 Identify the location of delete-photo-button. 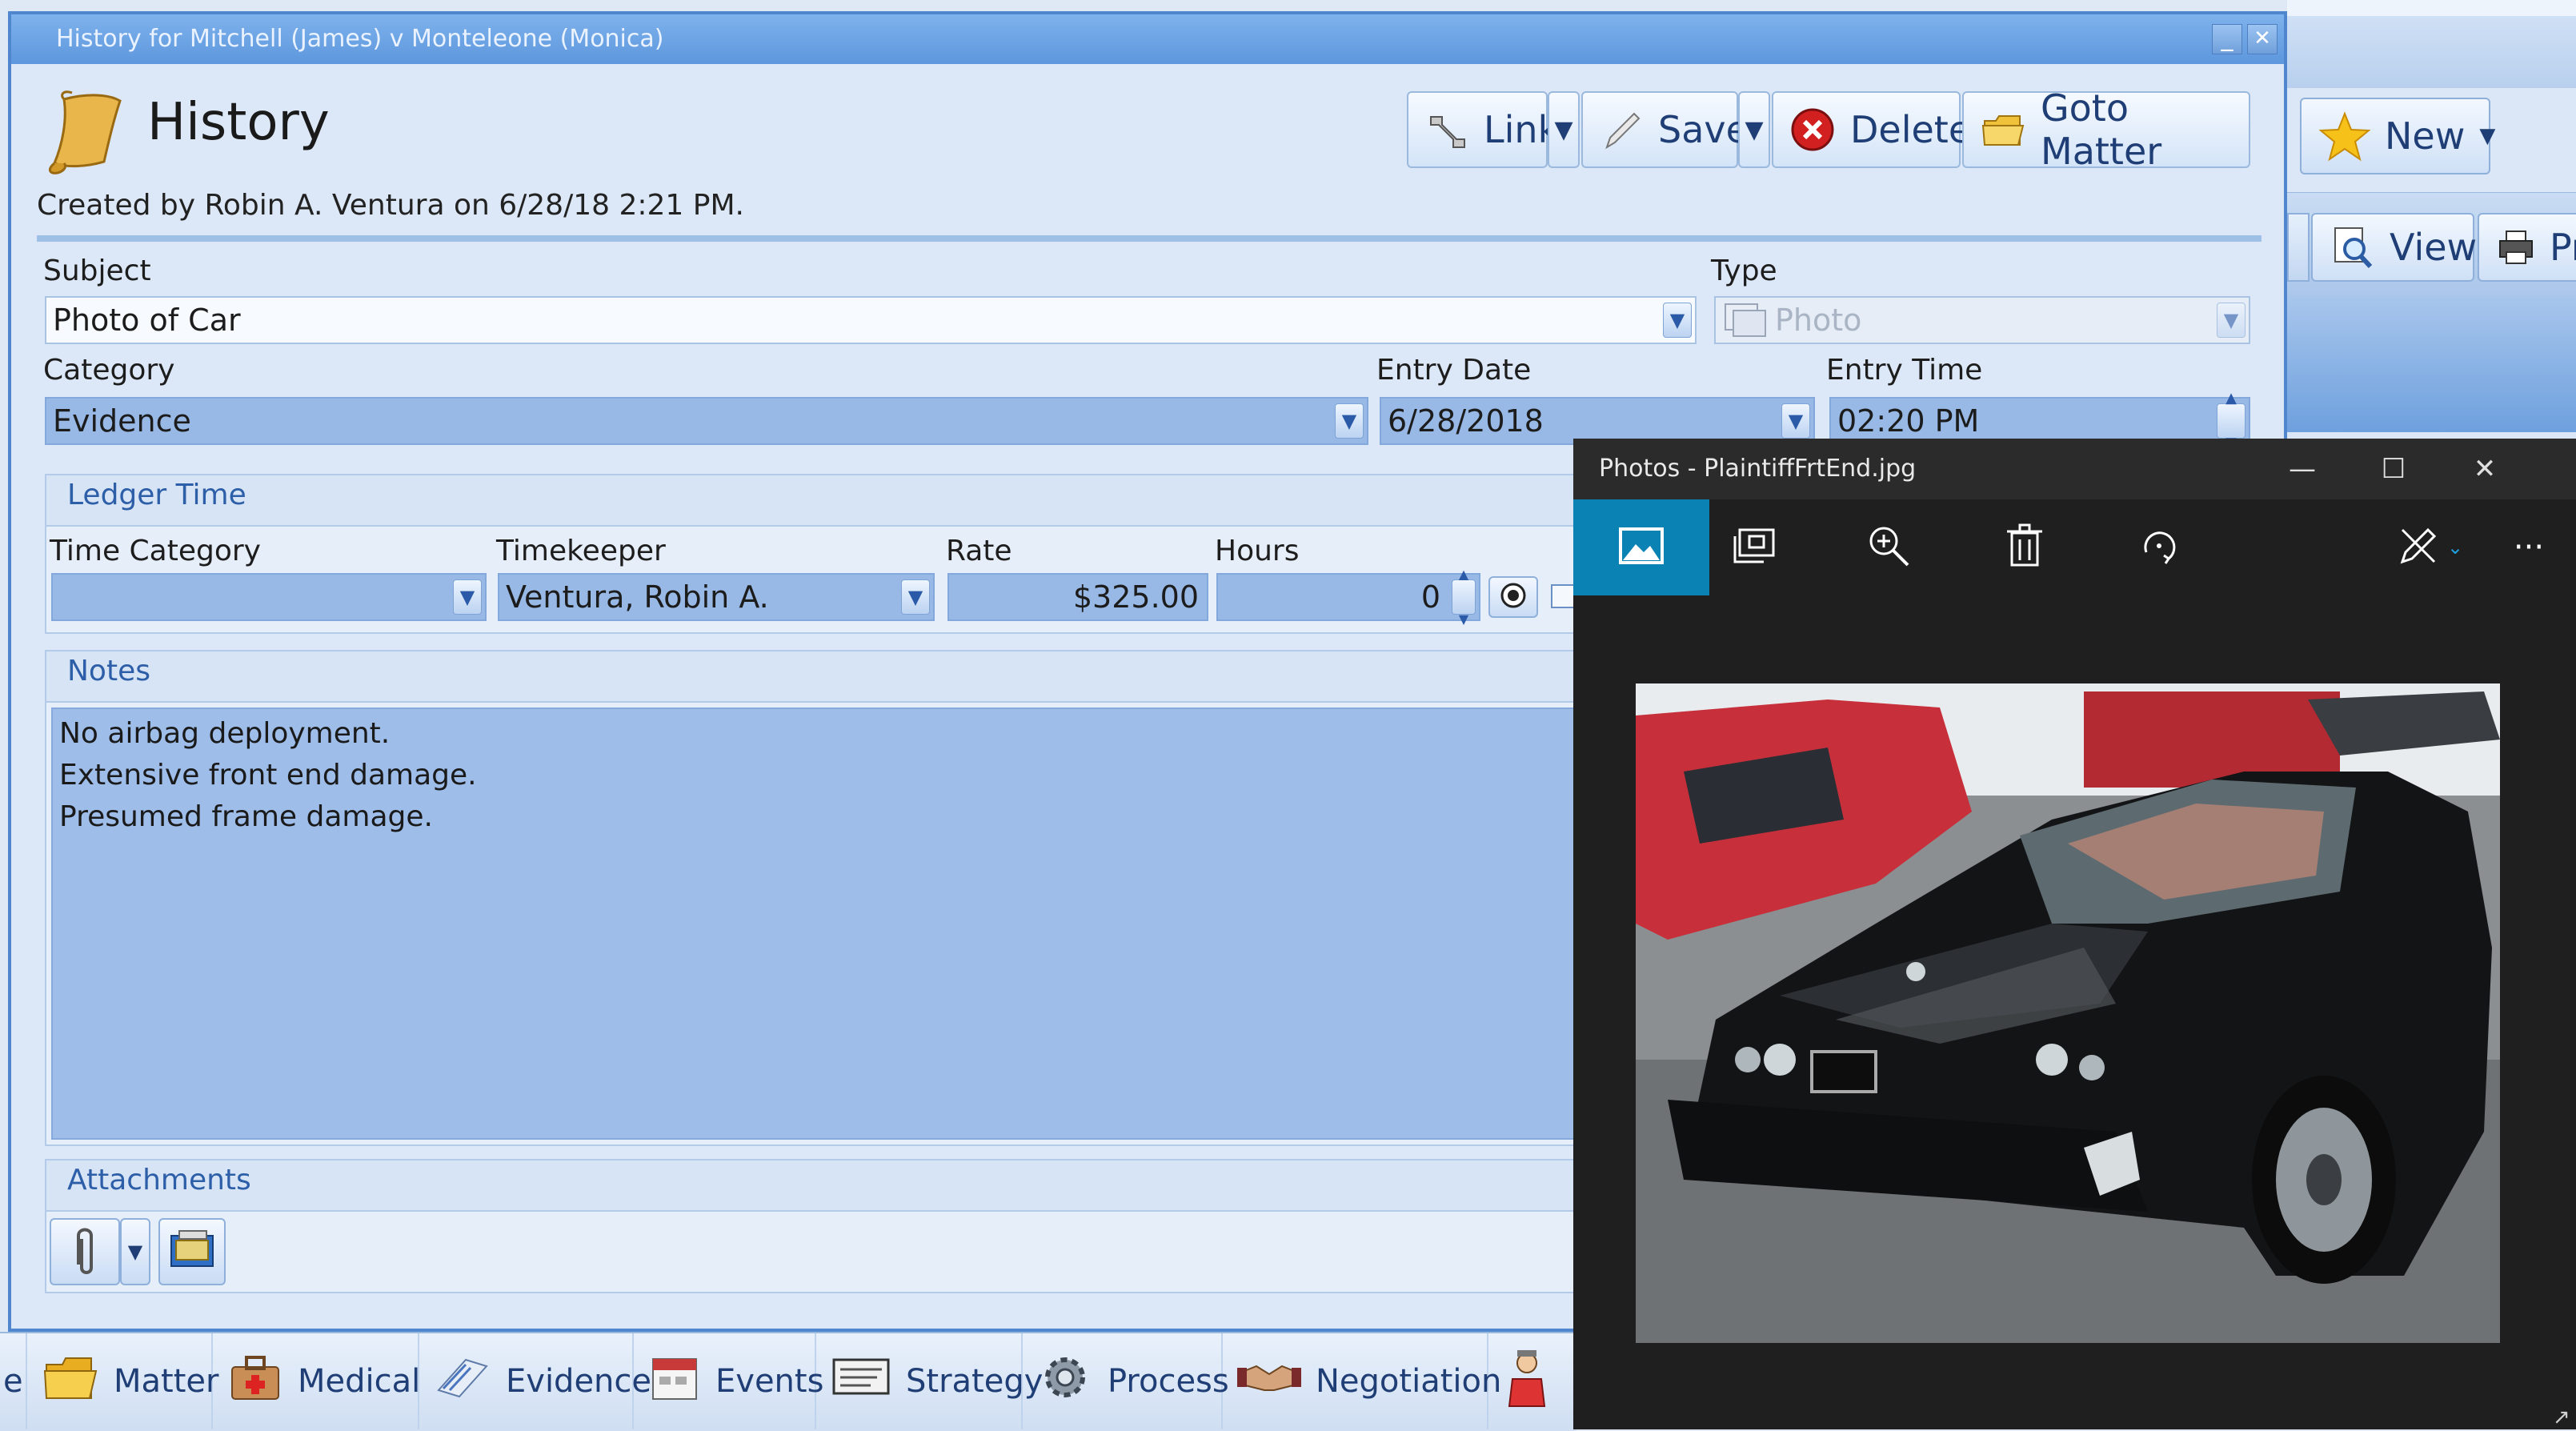
(2025, 547).